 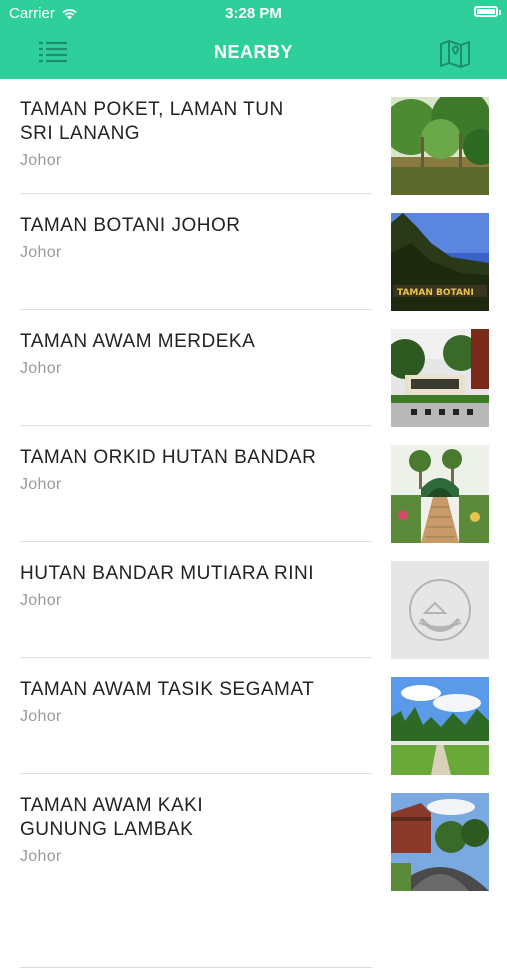 I want to click on navigation-bar: NEARBY, so click(x=253, y=53).